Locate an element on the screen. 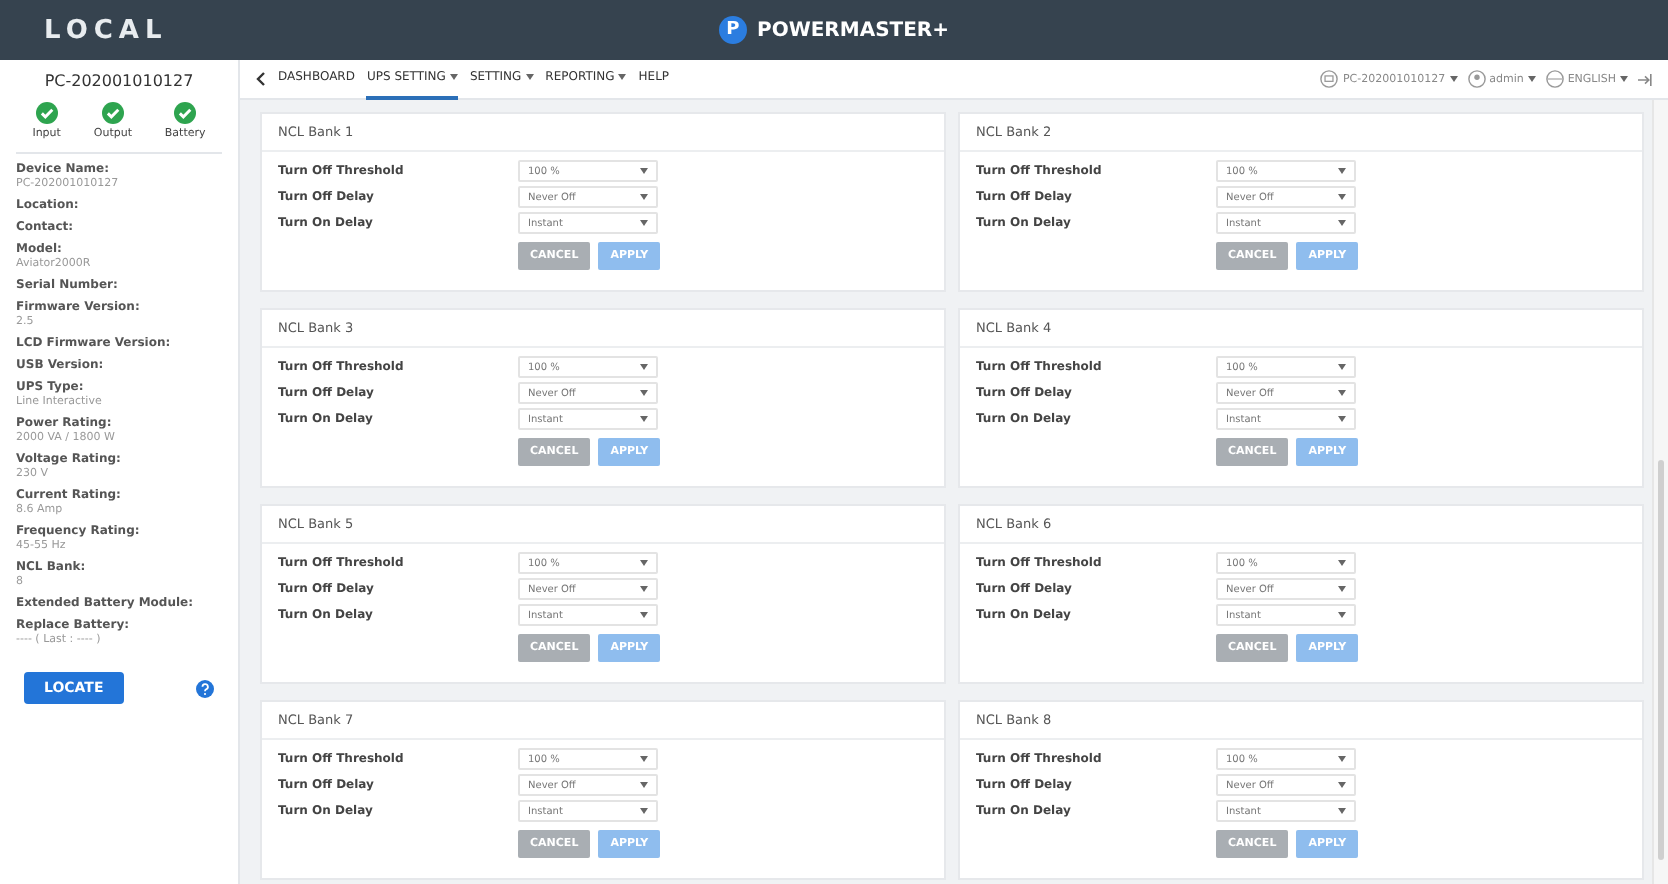  brand-logo: P is located at coordinates (733, 30).